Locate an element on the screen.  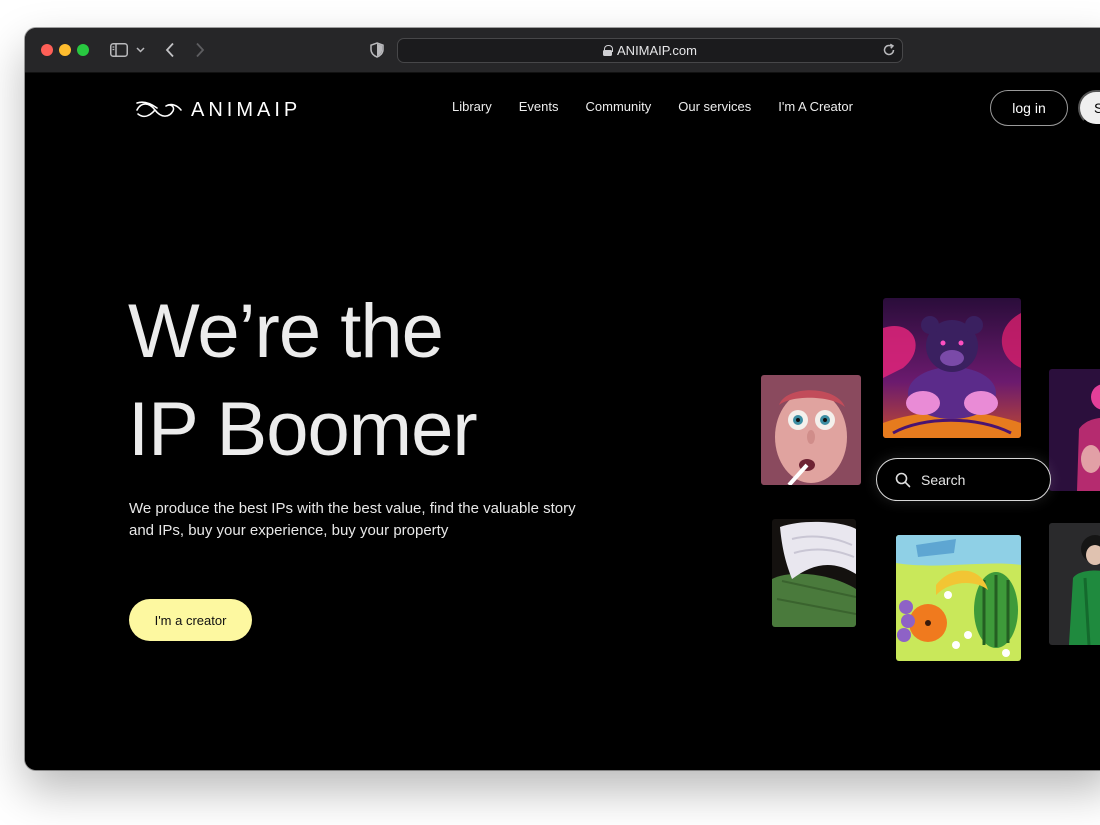
gallery-image-bear is located at coordinates (952, 368).